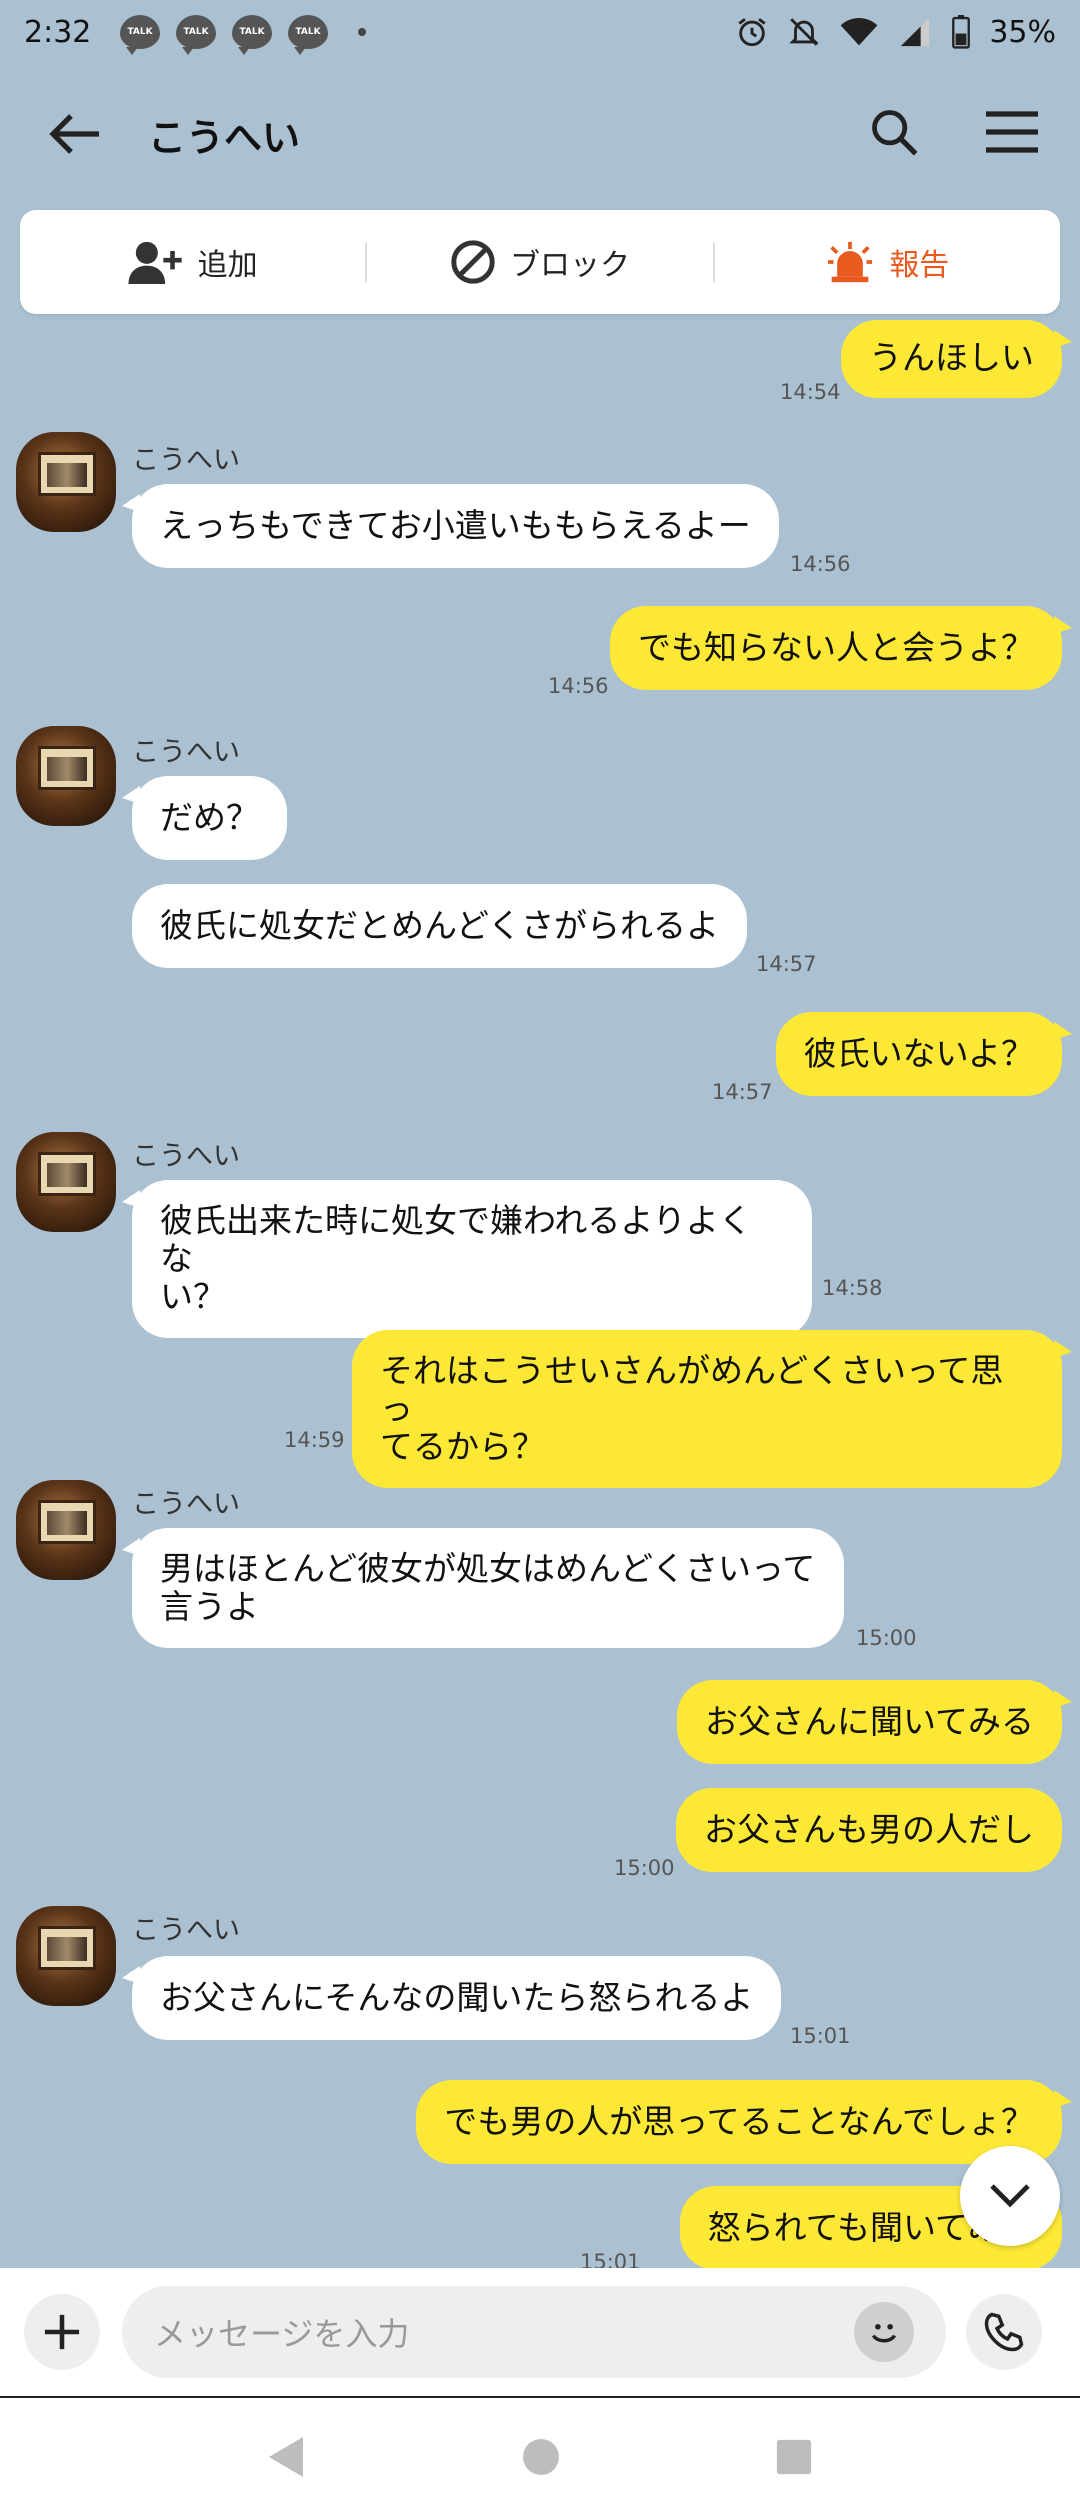 The image size is (1080, 2520). I want to click on friend-action-bar: 追加 ブロック 報告, so click(540, 262).